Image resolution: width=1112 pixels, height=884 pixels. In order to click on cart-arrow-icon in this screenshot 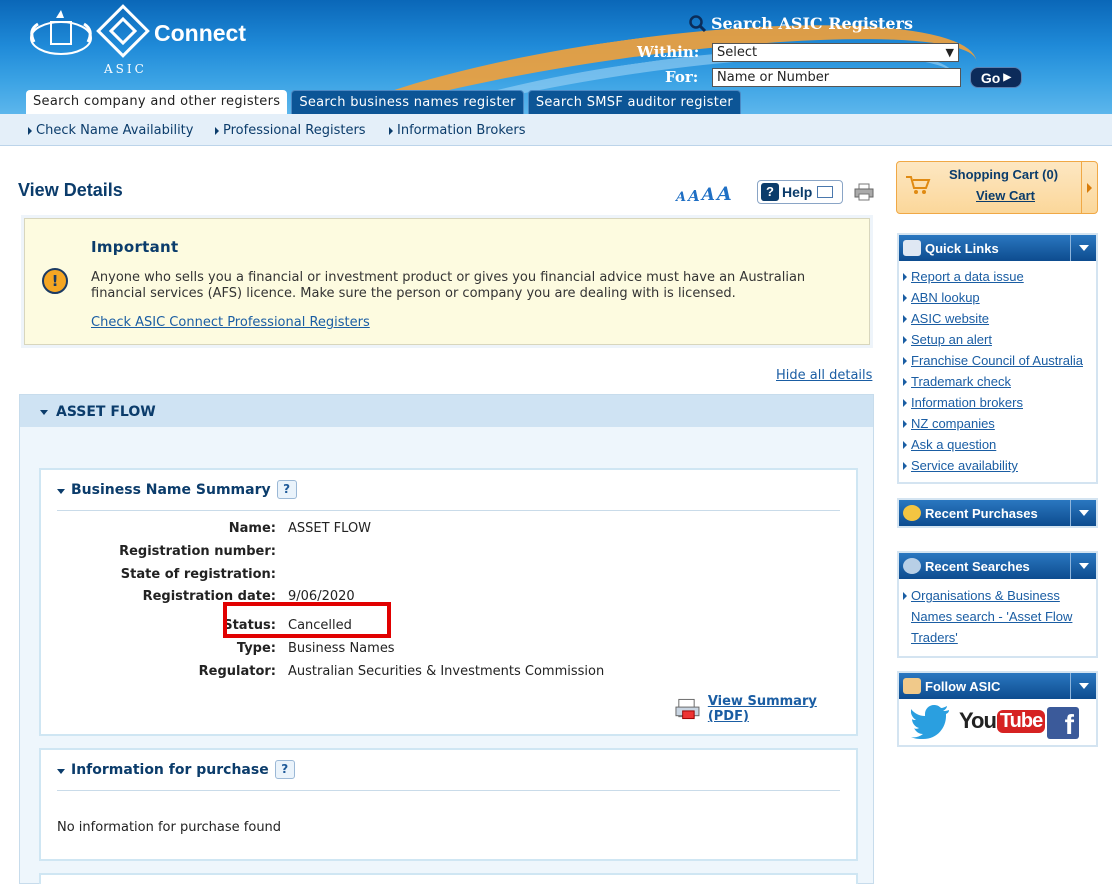, I will do `click(1089, 187)`.